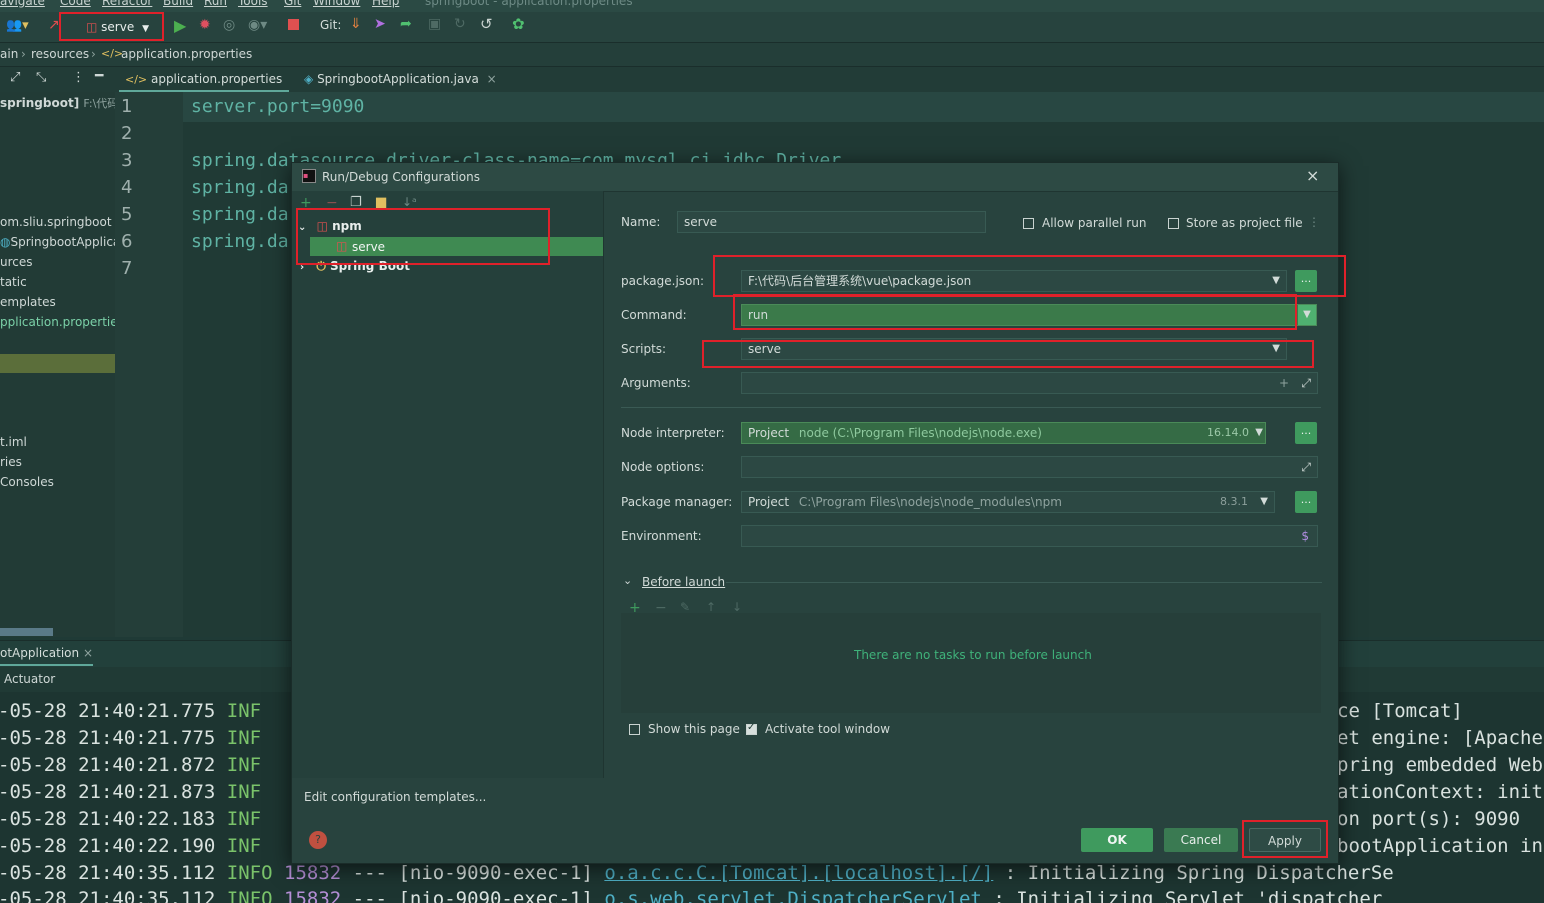  What do you see at coordinates (41, 77) in the screenshot?
I see `collapse-icon: ⤡` at bounding box center [41, 77].